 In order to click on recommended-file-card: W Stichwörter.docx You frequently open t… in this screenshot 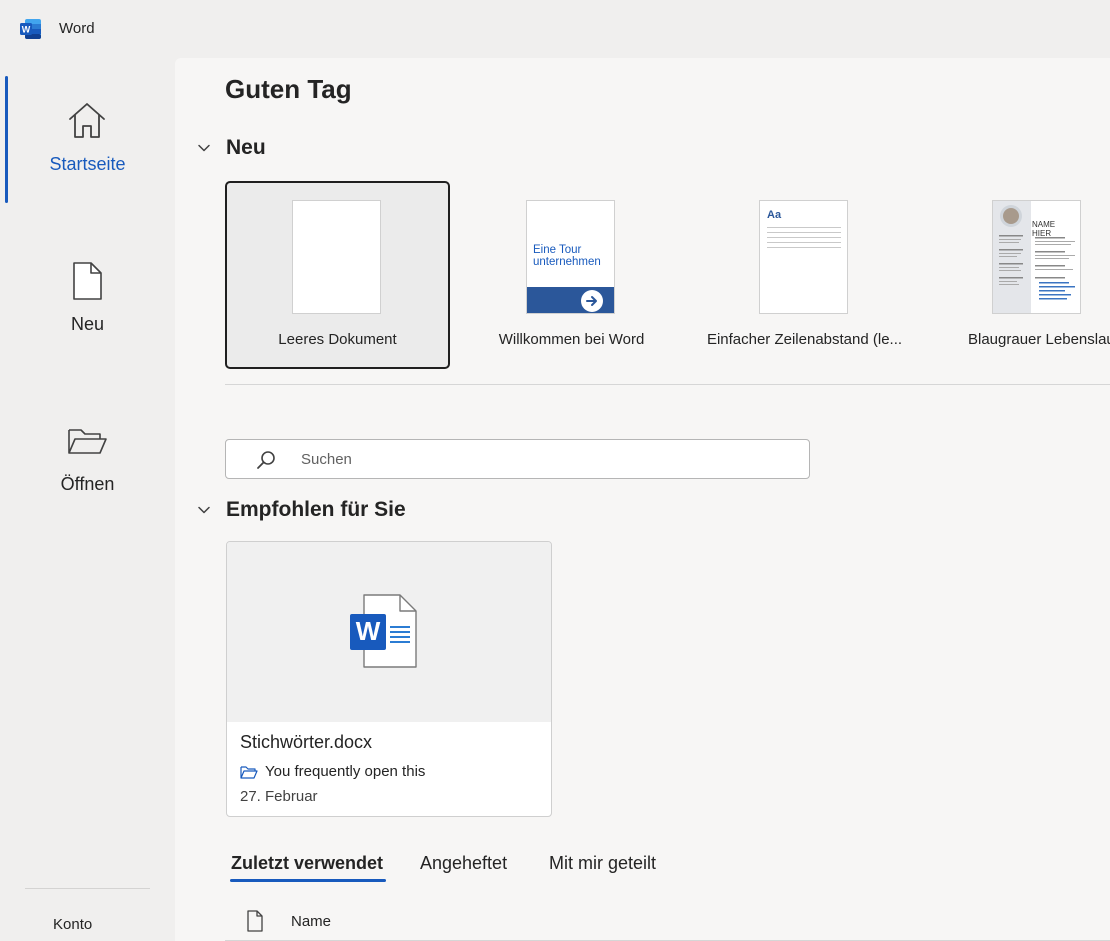, I will do `click(389, 679)`.